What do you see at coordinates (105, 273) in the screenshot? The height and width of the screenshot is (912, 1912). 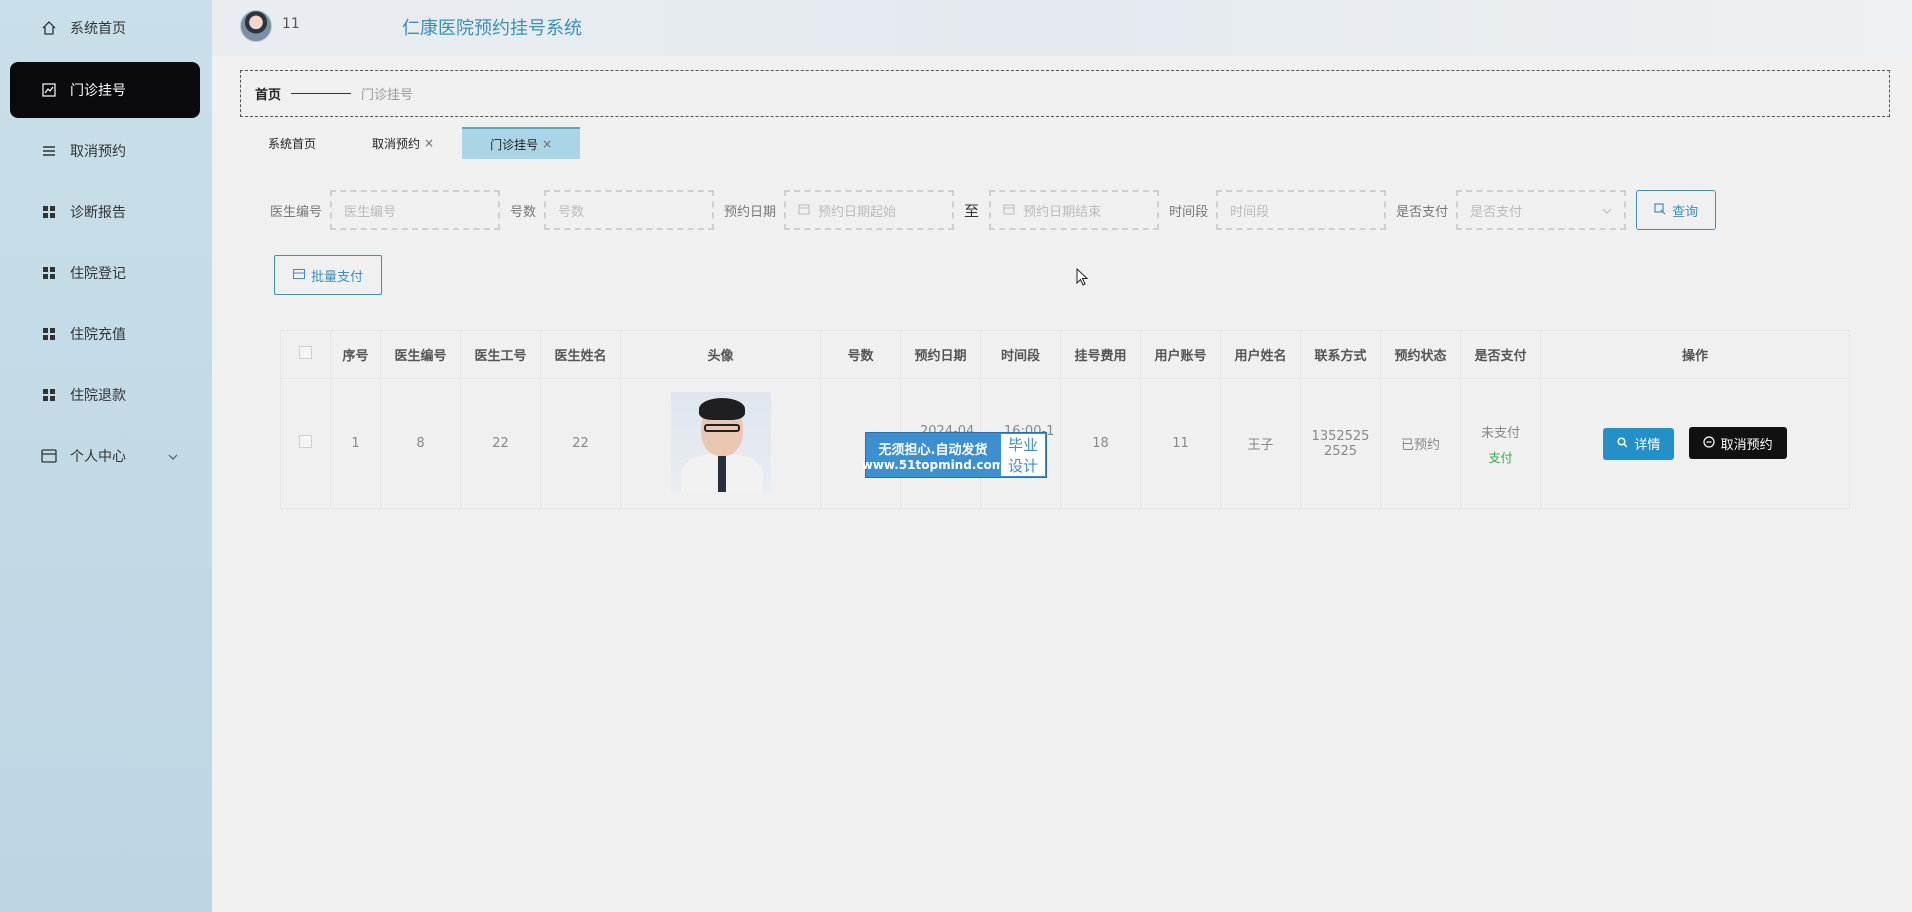 I see `sidebar-item-admission: 住院登记` at bounding box center [105, 273].